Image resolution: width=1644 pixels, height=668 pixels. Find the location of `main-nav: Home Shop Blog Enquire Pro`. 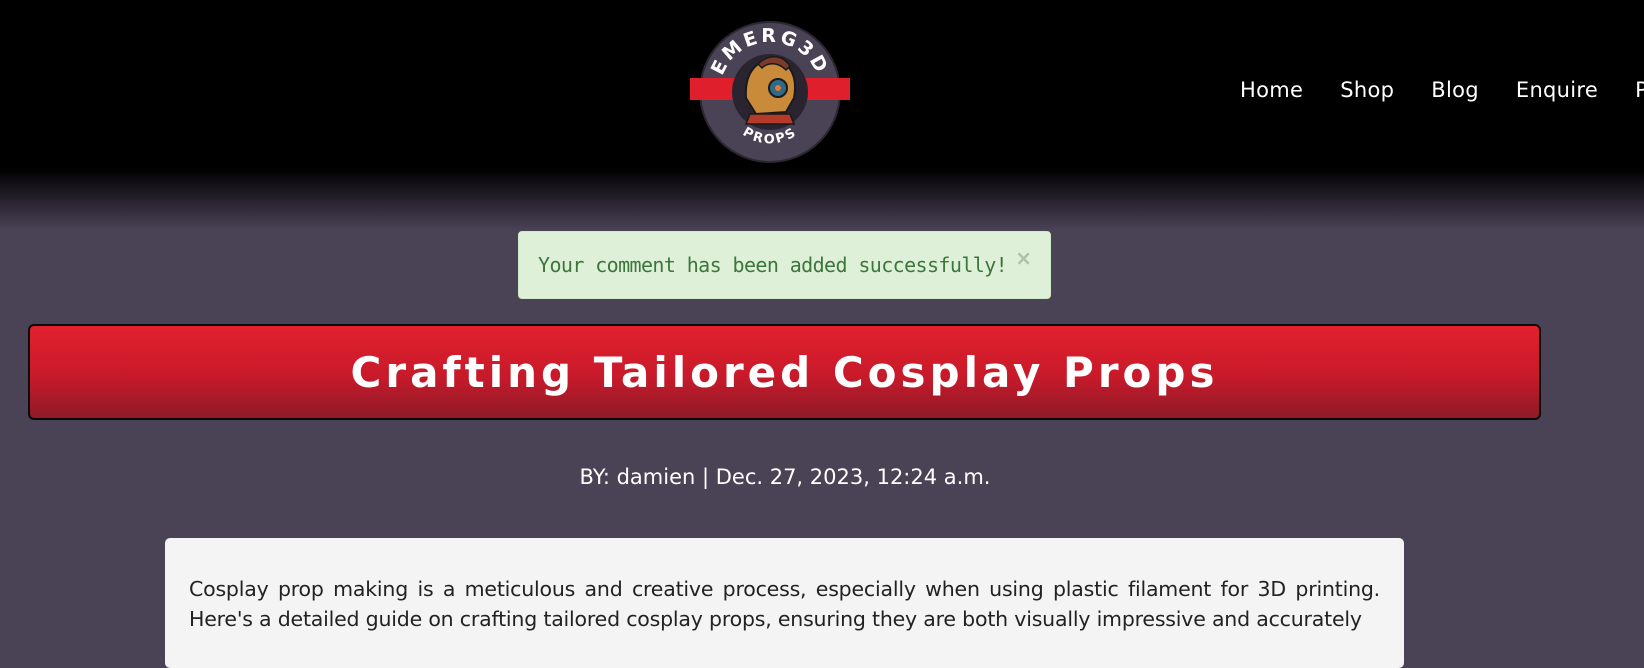

main-nav: Home Shop Blog Enquire Pro is located at coordinates (1442, 93).